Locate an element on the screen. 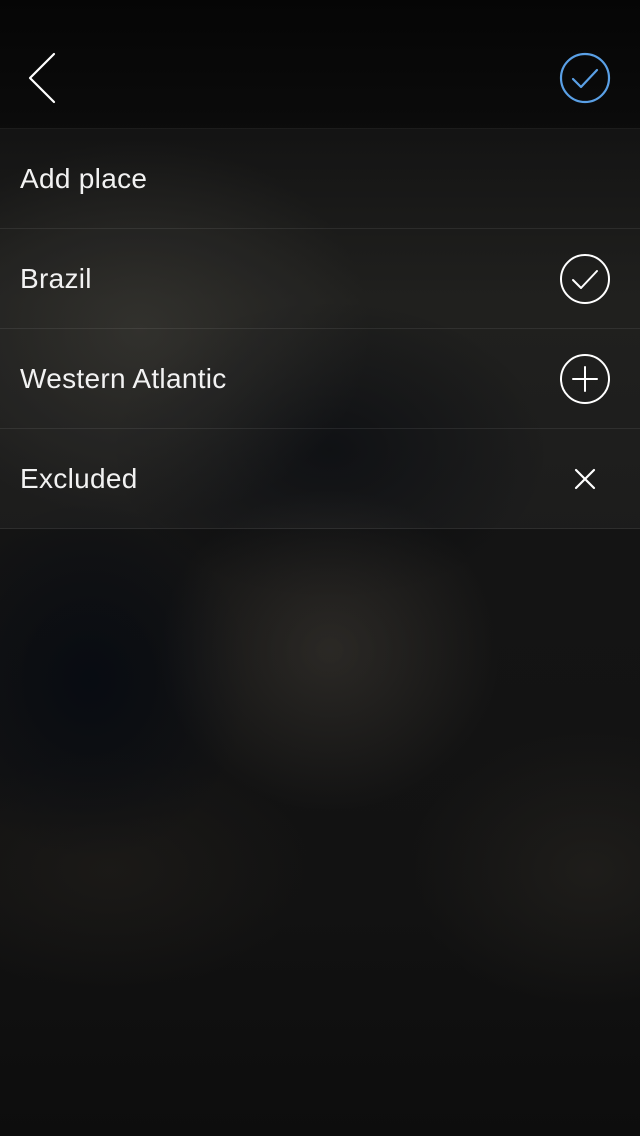  place-row-excluded: Excluded is located at coordinates (320, 479).